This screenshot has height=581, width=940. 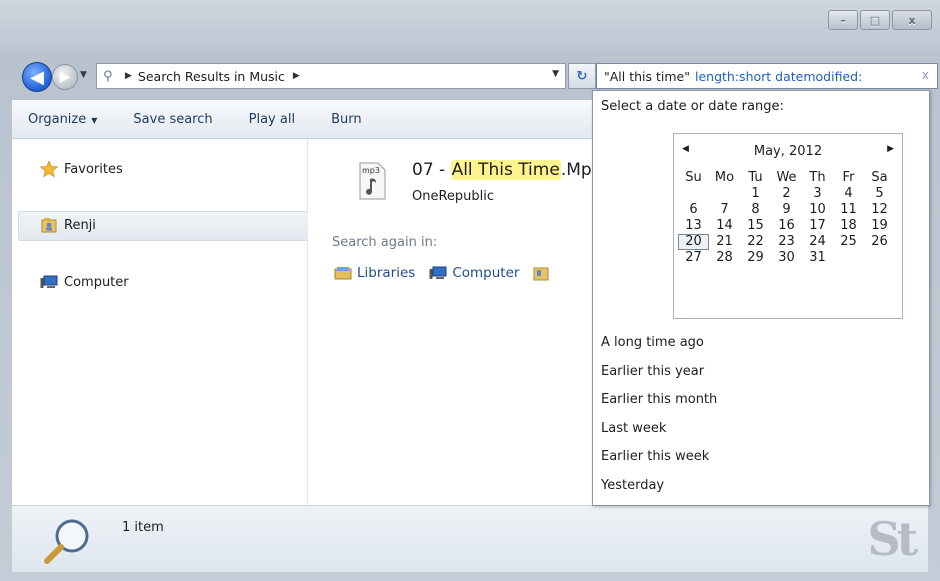 What do you see at coordinates (372, 181) in the screenshot?
I see `mp3-file-icon: mp3` at bounding box center [372, 181].